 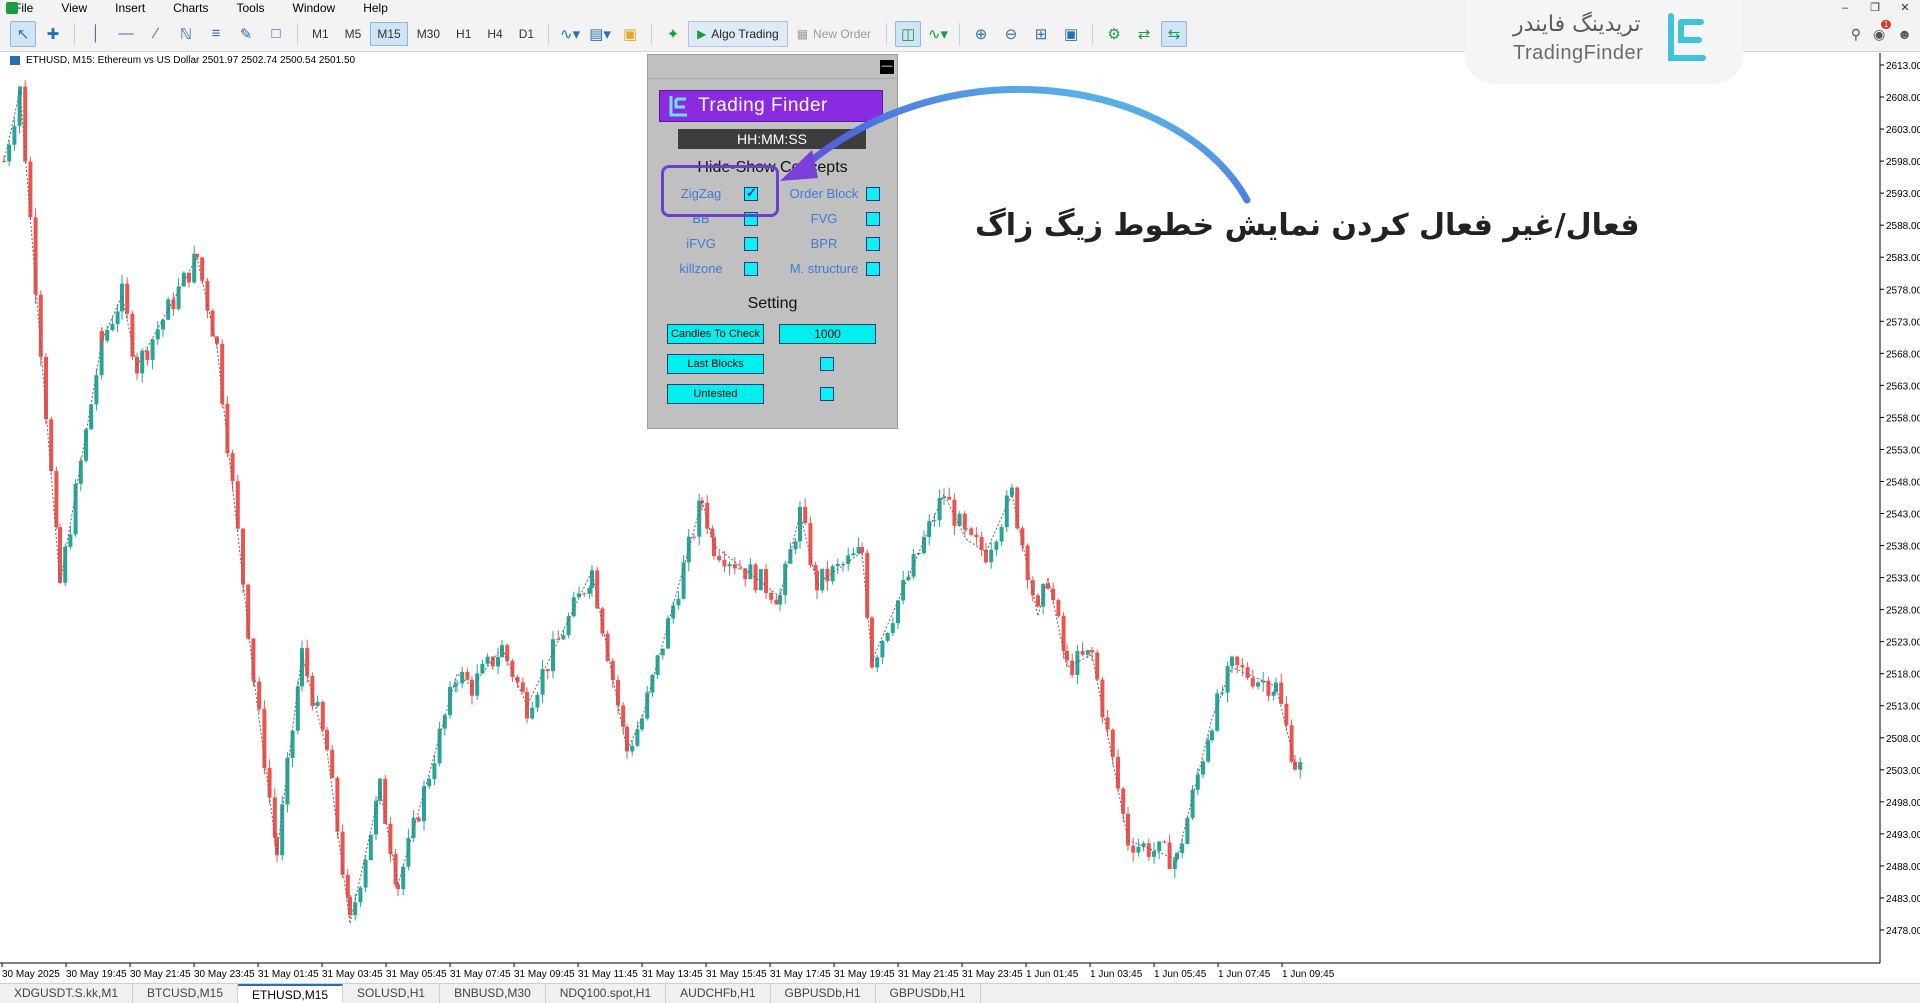 I want to click on tab-btcusd: BTCUSD,M15, so click(x=186, y=993).